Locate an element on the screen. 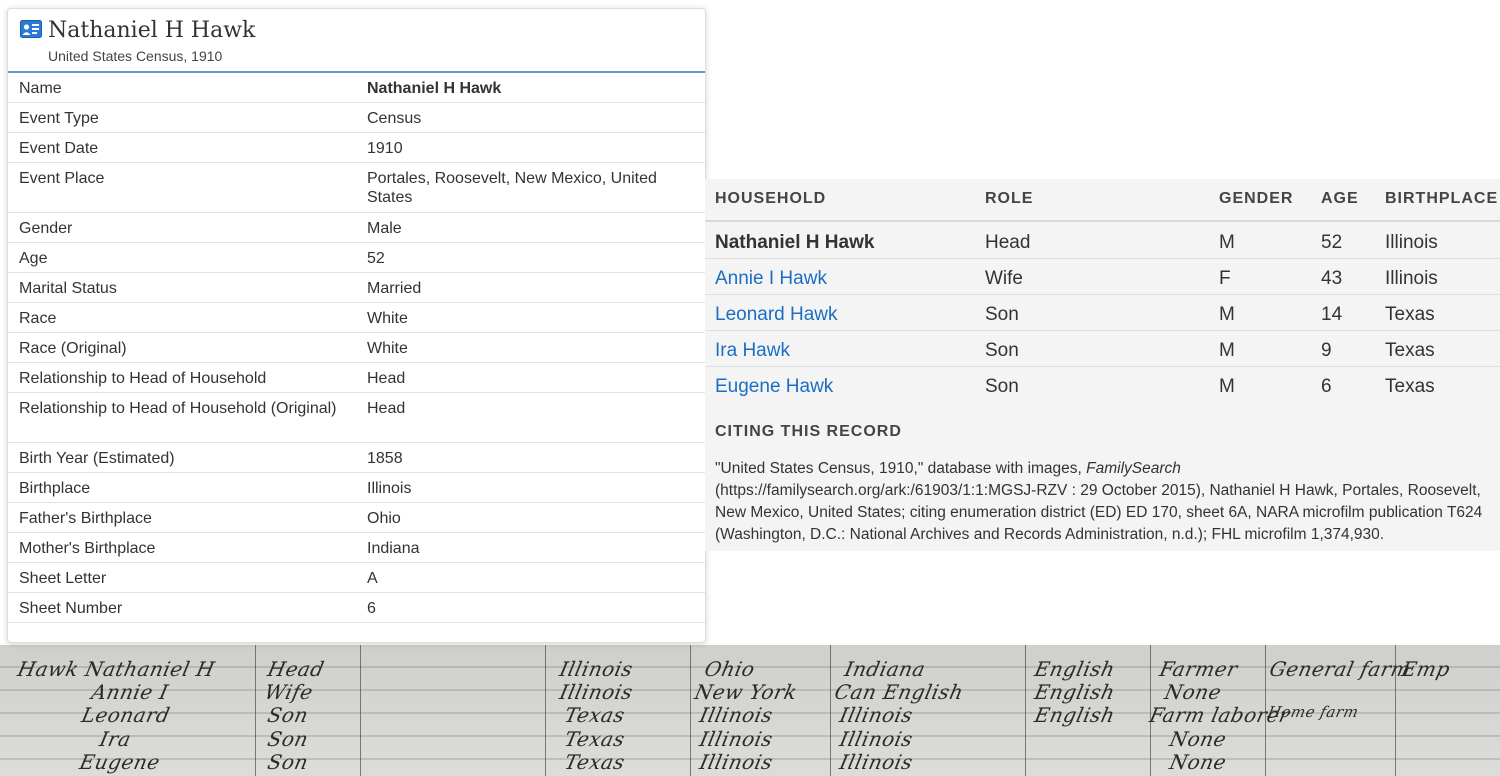 The width and height of the screenshot is (1500, 776). field-label: Event Place is located at coordinates (62, 178).